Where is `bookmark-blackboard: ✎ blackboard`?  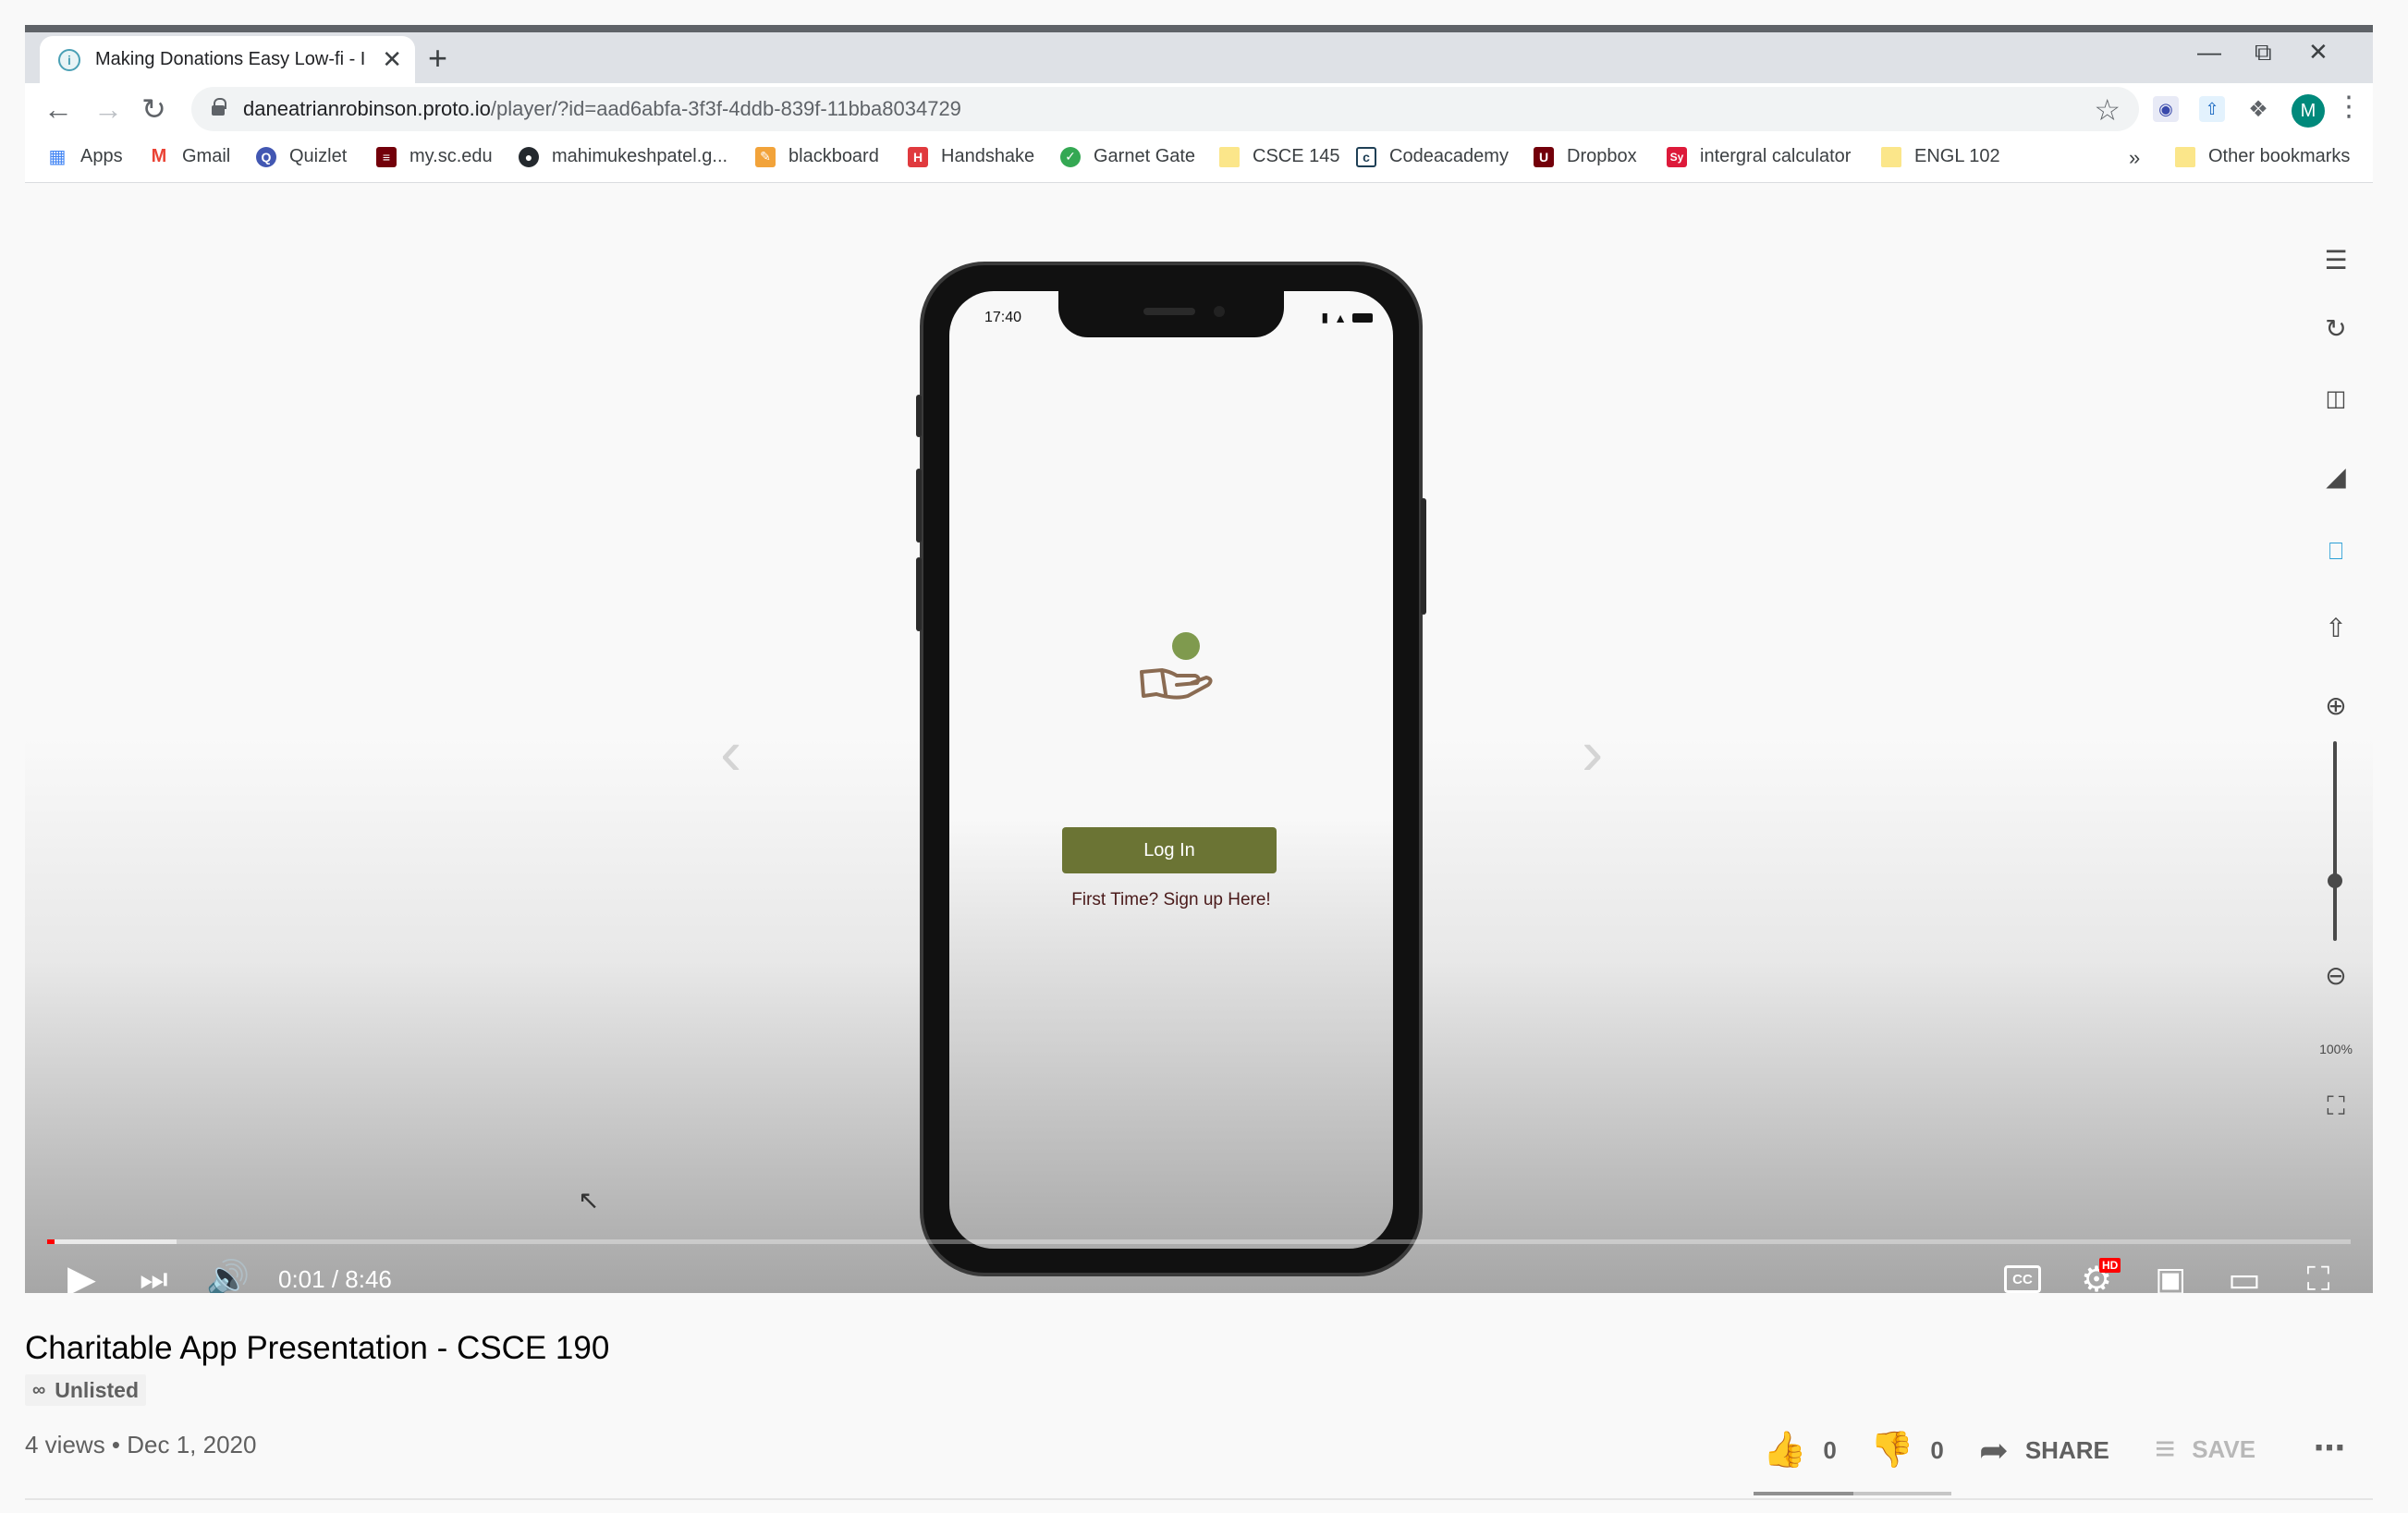 bookmark-blackboard: ✎ blackboard is located at coordinates (817, 156).